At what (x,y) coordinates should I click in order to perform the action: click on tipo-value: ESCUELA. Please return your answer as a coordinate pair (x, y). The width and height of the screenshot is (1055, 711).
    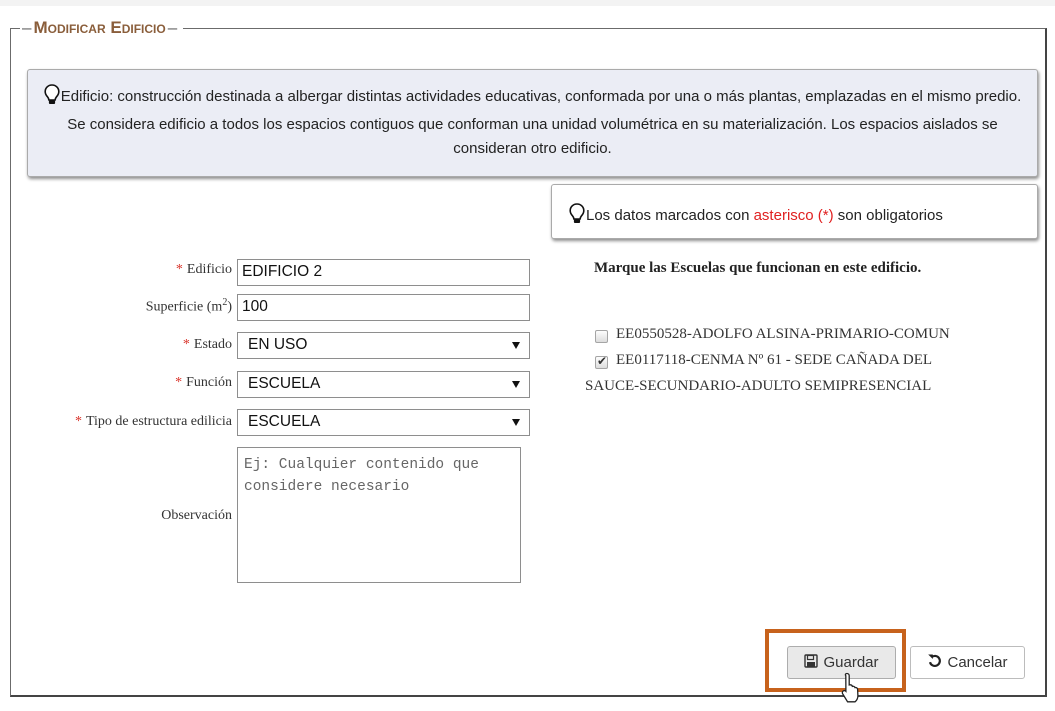
    Looking at the image, I should click on (284, 421).